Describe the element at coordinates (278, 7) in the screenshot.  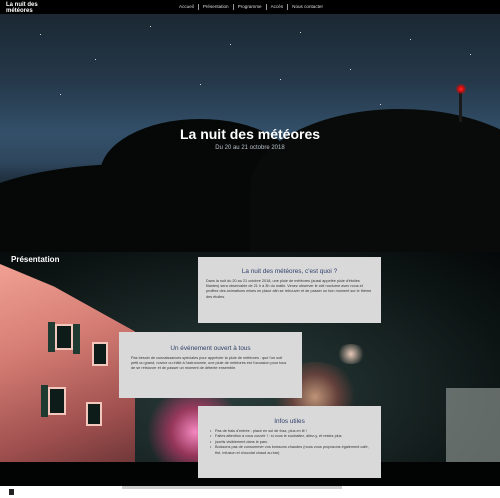
I see `nav-link-acces: Accès` at that location.